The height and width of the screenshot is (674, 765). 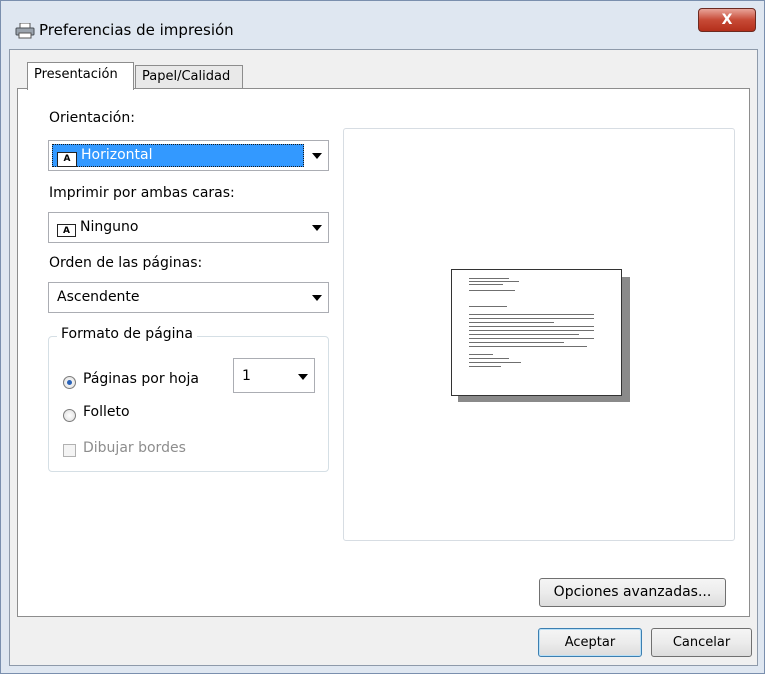 I want to click on tab-presentacion: Presentación, so click(x=80, y=76).